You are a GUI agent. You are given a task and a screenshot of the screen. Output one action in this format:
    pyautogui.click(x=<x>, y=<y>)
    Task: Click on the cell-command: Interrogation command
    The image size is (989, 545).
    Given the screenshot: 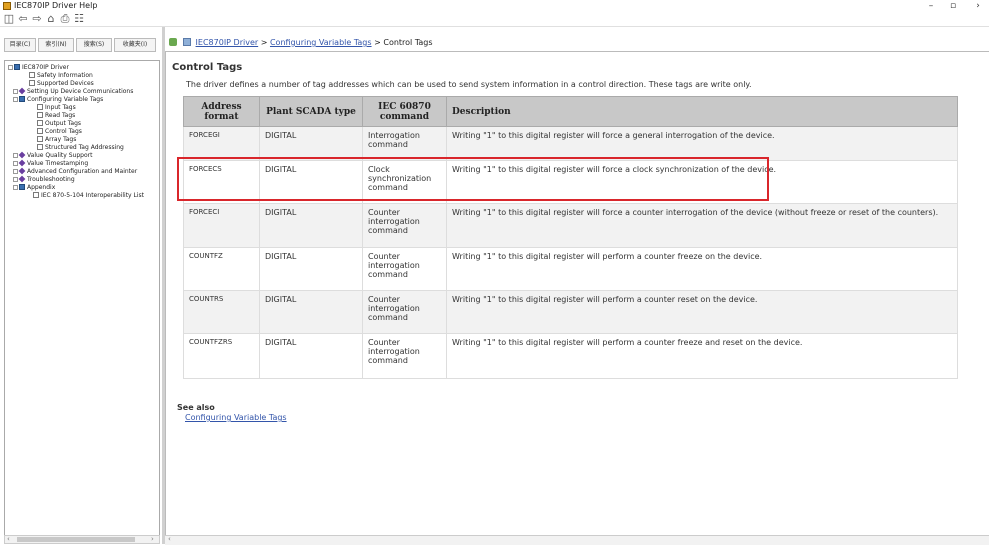 What is the action you would take?
    pyautogui.click(x=404, y=143)
    